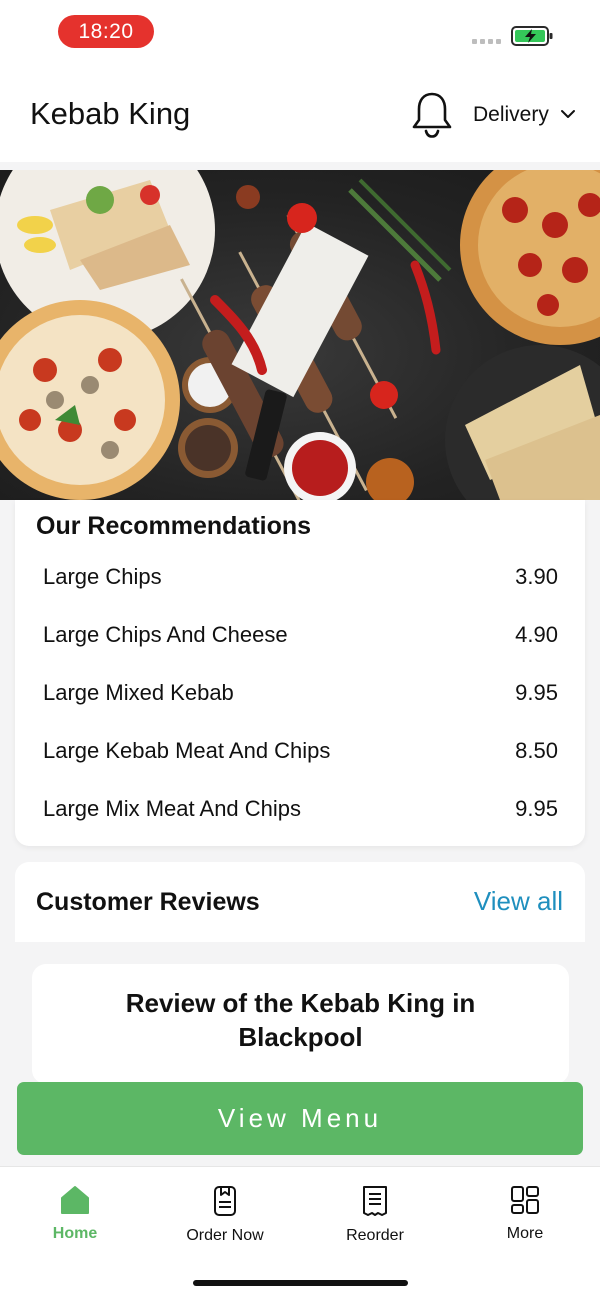 The width and height of the screenshot is (600, 1298). I want to click on item-name: Large Chips, so click(102, 576).